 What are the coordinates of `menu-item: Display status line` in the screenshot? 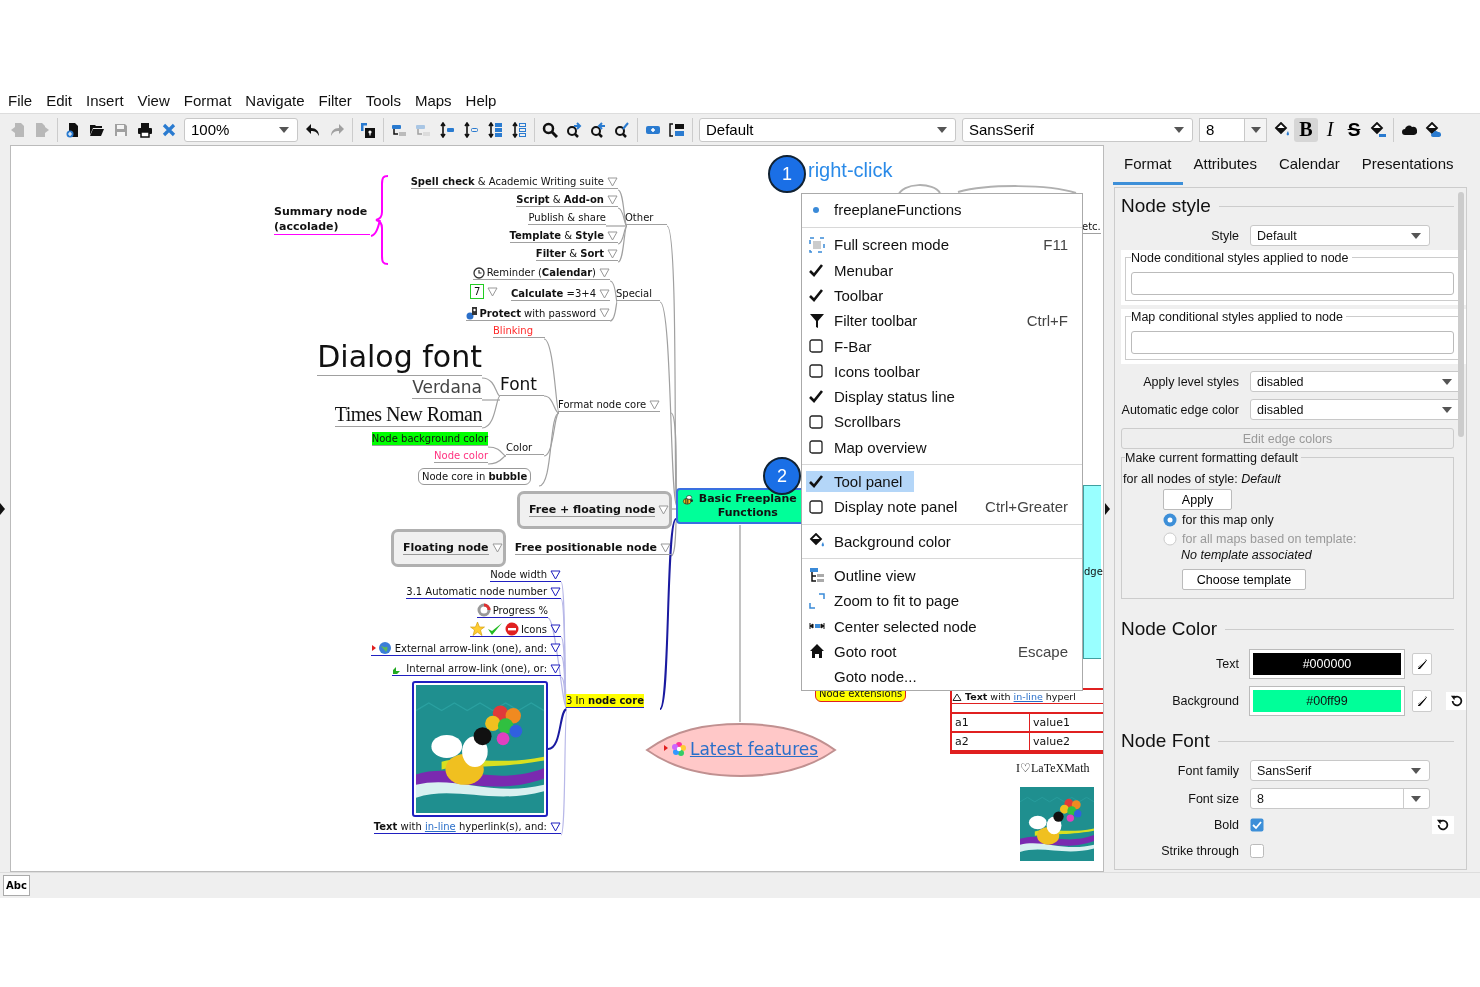 It's located at (942, 397).